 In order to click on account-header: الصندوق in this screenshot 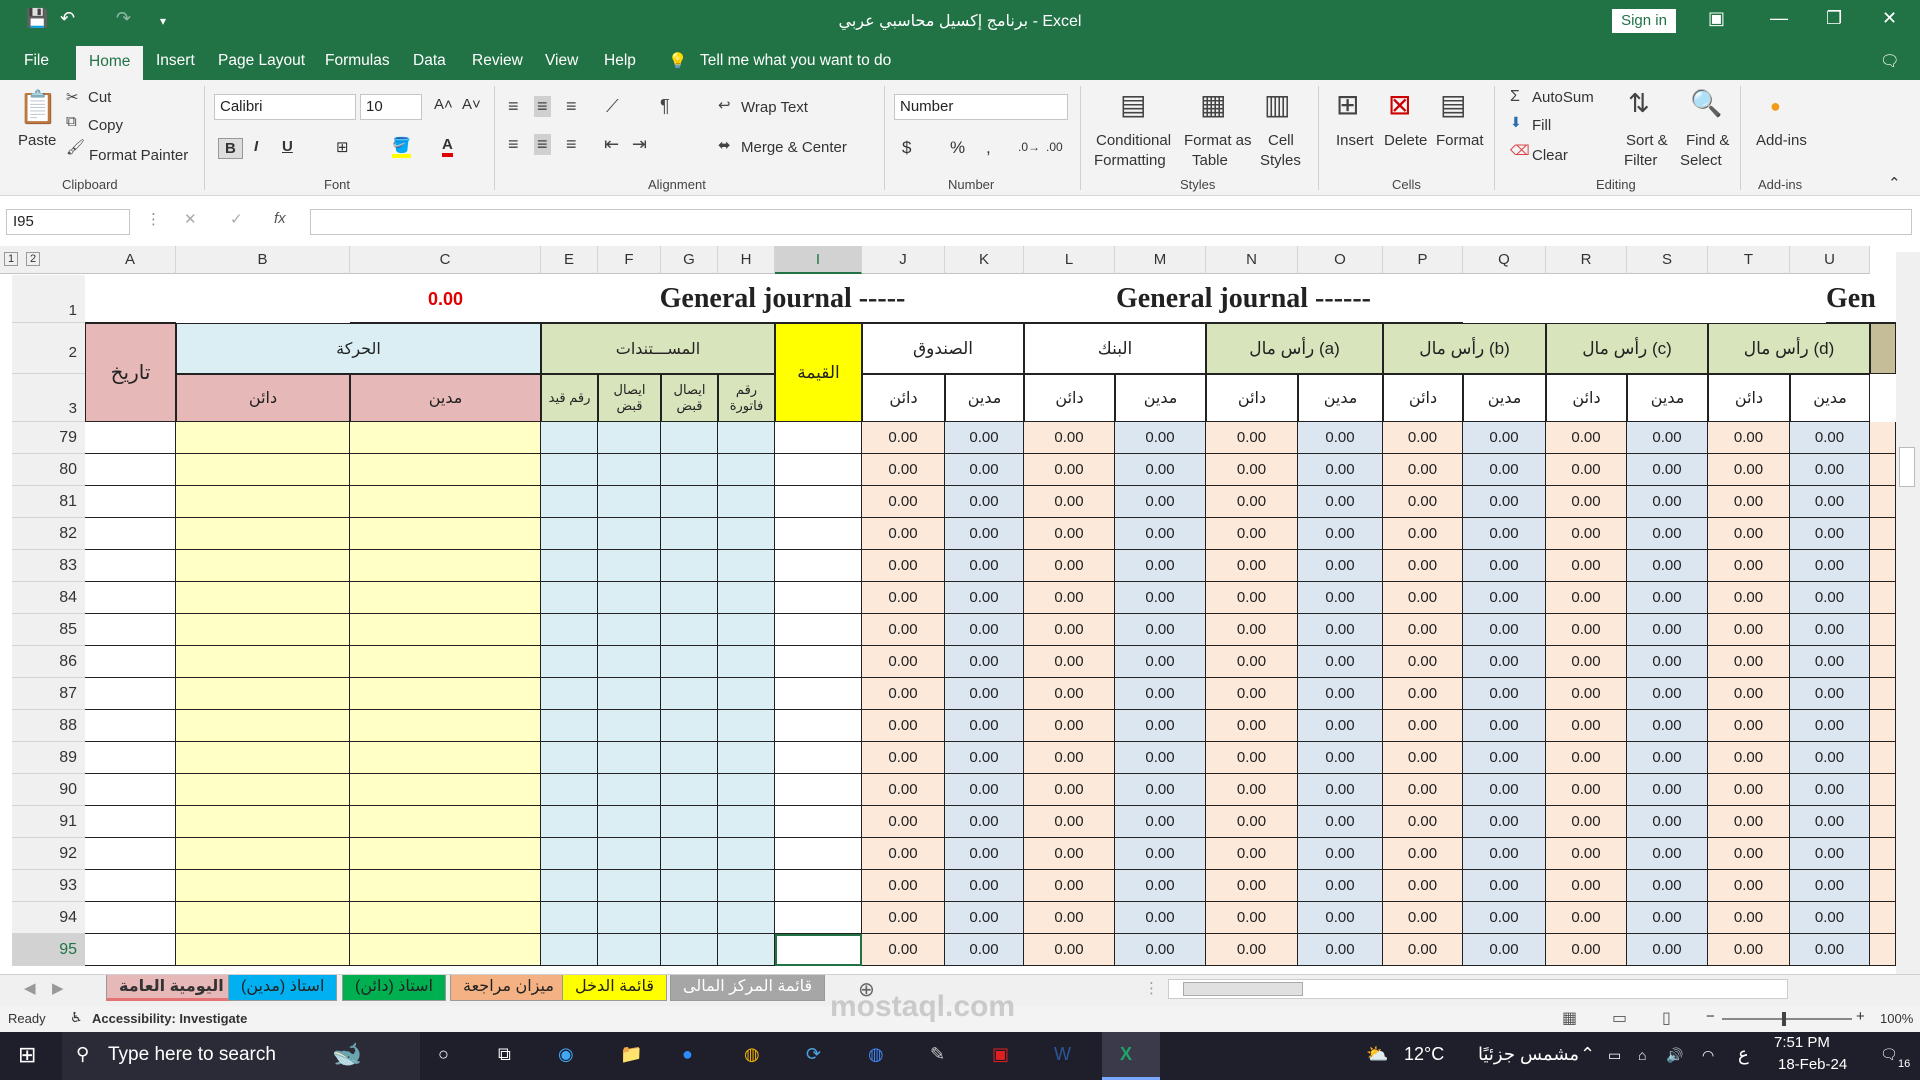, I will do `click(943, 348)`.